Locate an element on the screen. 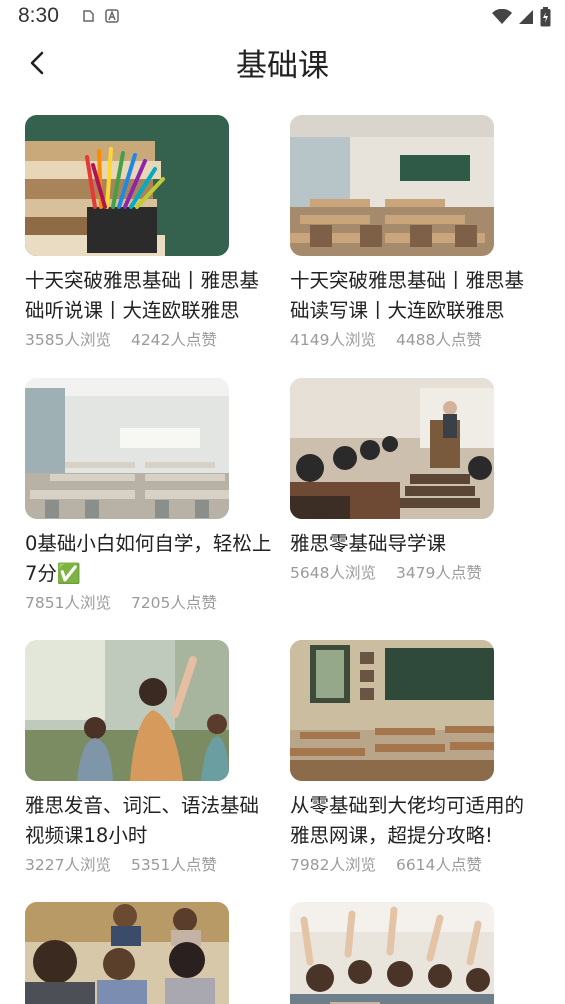  page-title: 基础课 is located at coordinates (282, 66).